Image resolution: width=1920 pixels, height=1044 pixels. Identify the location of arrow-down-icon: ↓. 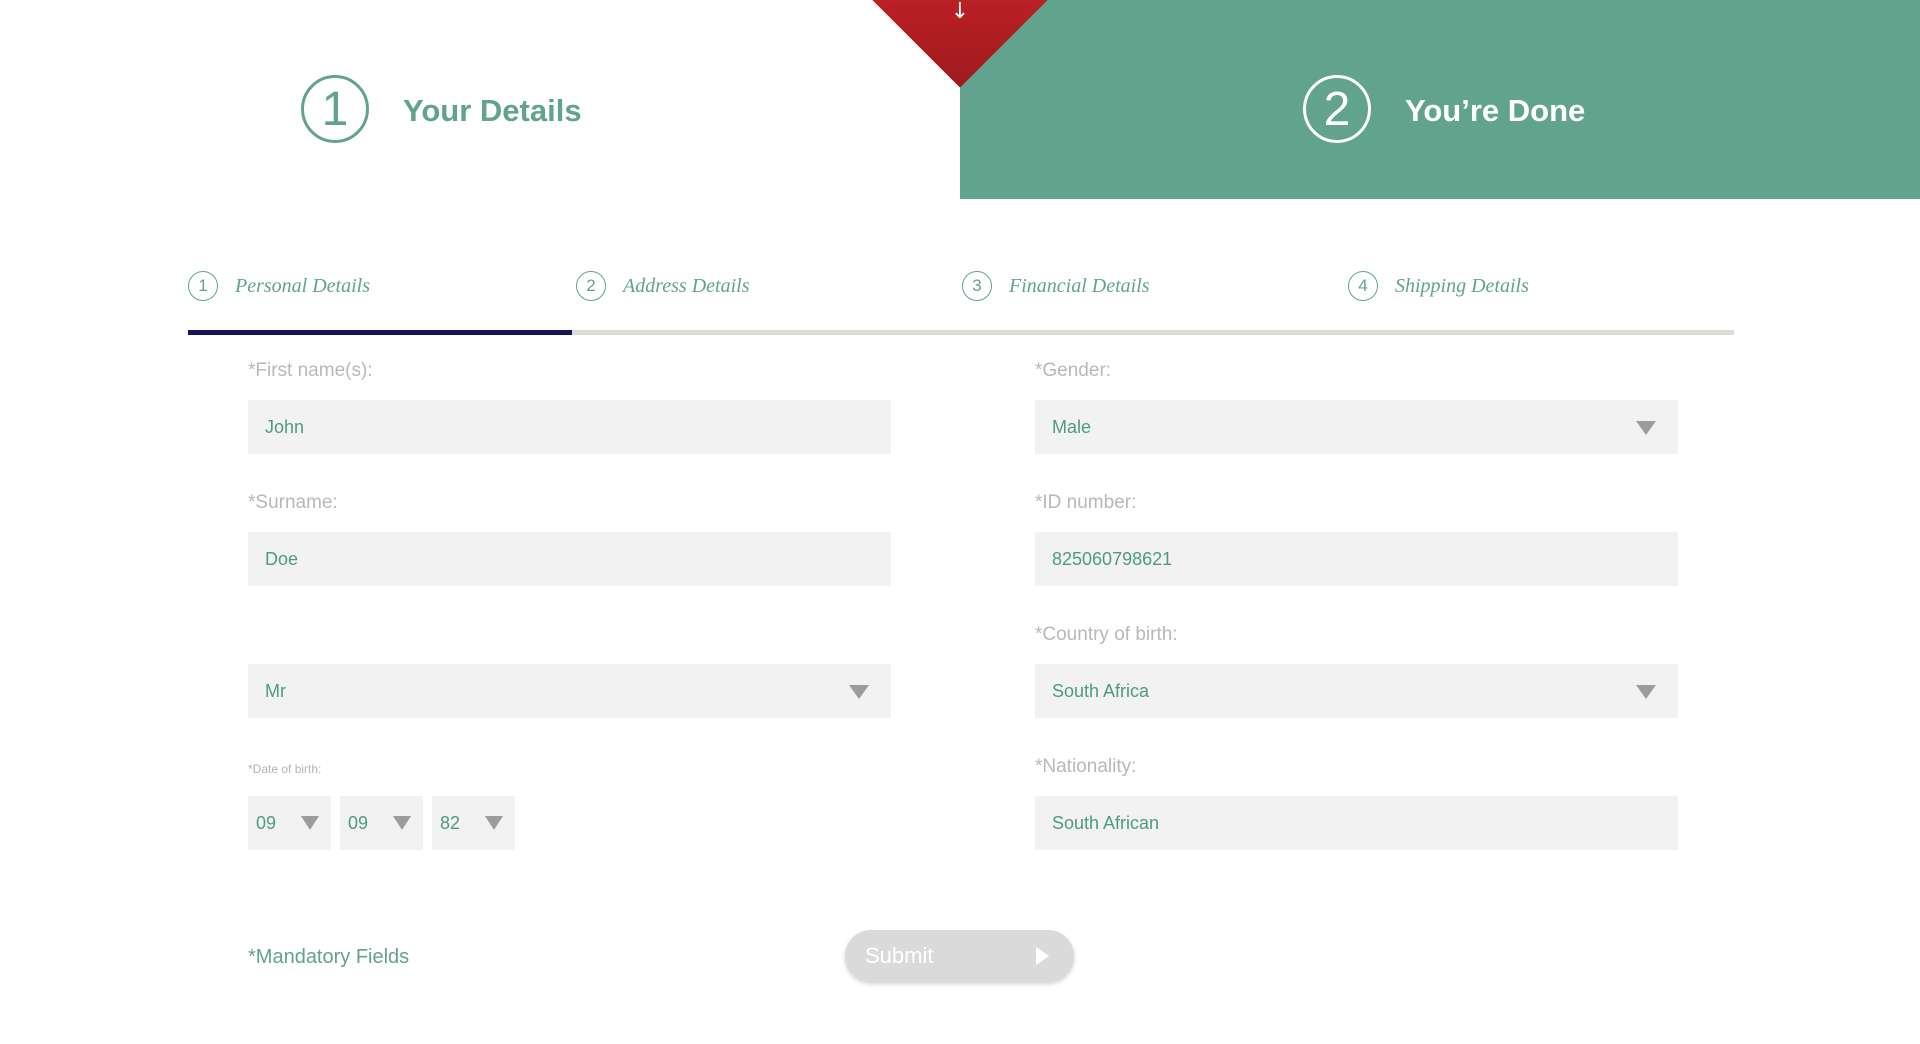
(960, 12).